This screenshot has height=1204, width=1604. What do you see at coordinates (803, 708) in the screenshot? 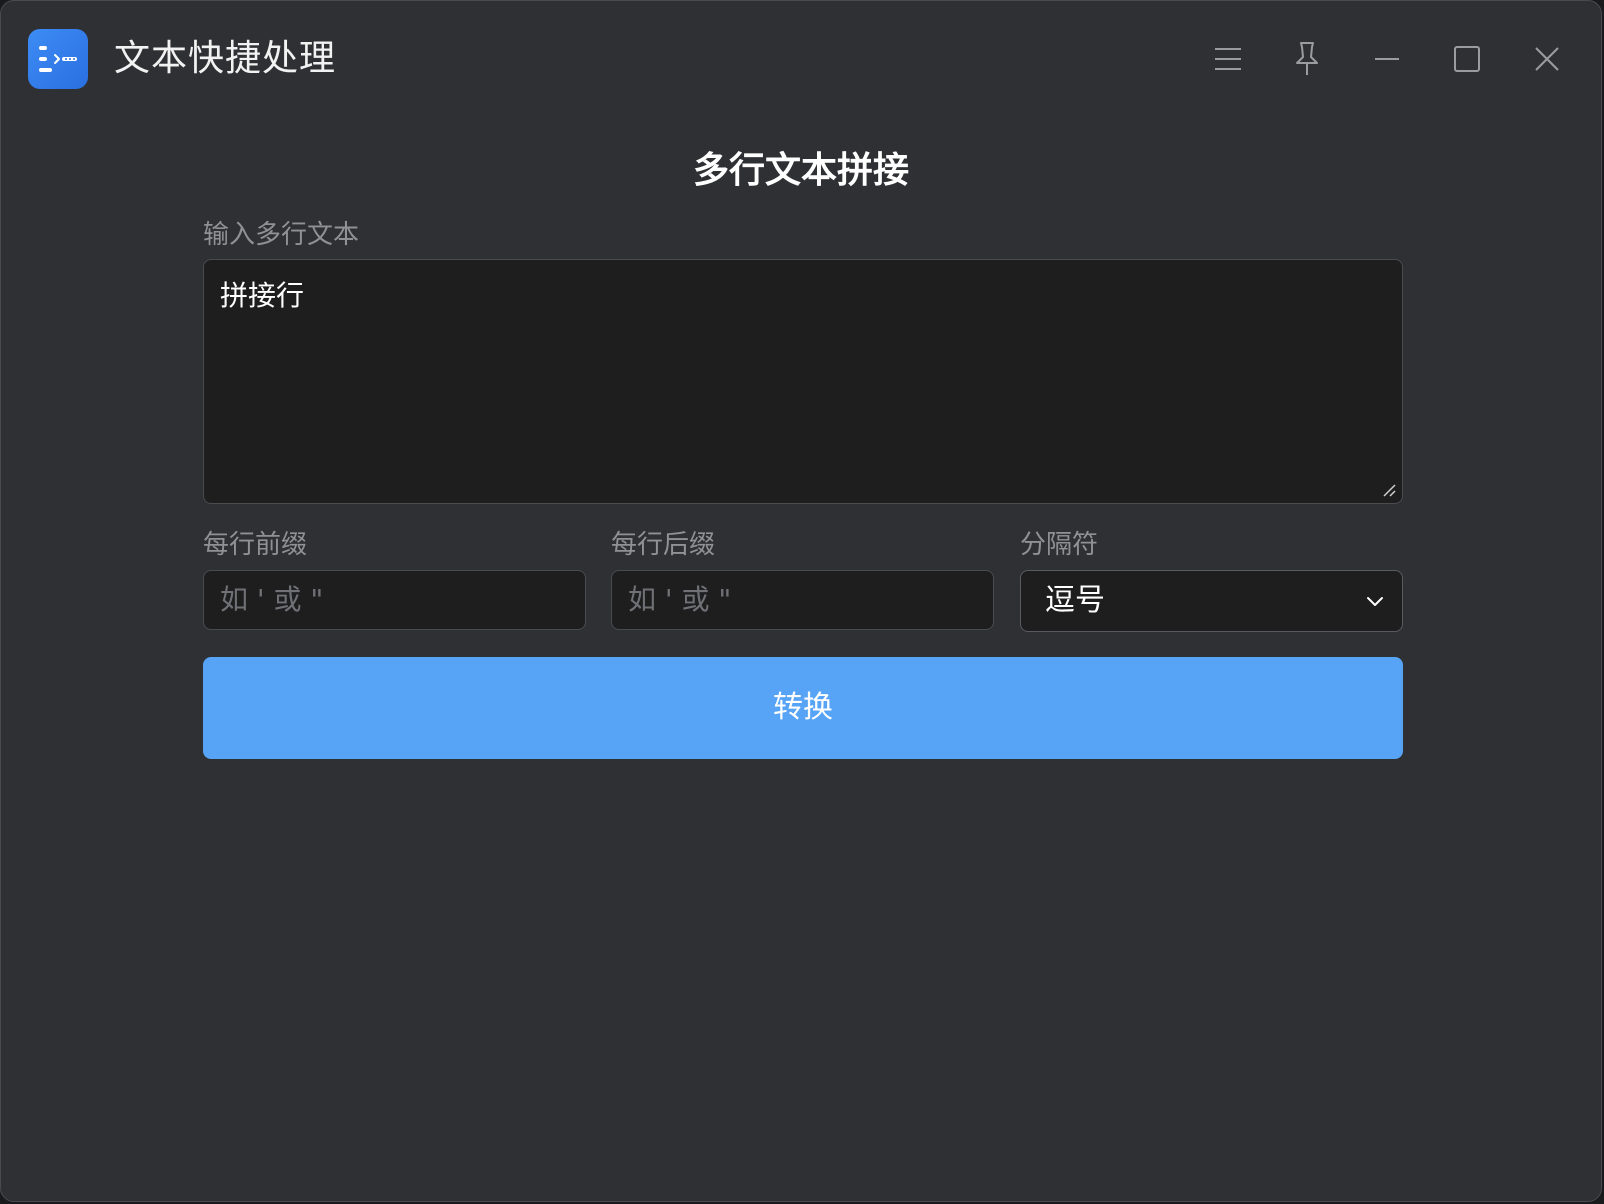
I see `convert-button: 转换` at bounding box center [803, 708].